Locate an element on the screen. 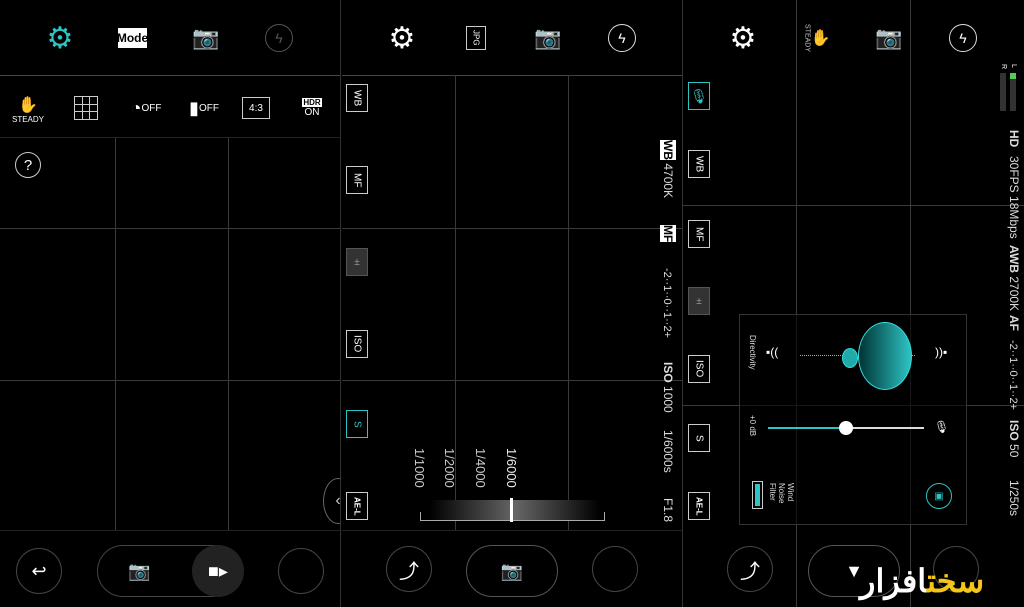 The width and height of the screenshot is (1024, 607). timer-button: ◔ OFF is located at coordinates (146, 108).